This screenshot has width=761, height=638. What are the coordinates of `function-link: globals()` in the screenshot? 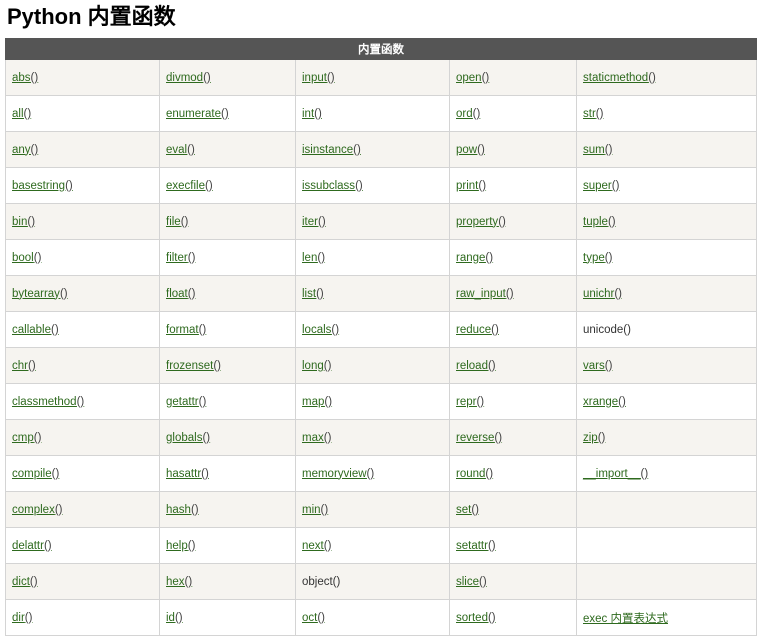 It's located at (188, 438).